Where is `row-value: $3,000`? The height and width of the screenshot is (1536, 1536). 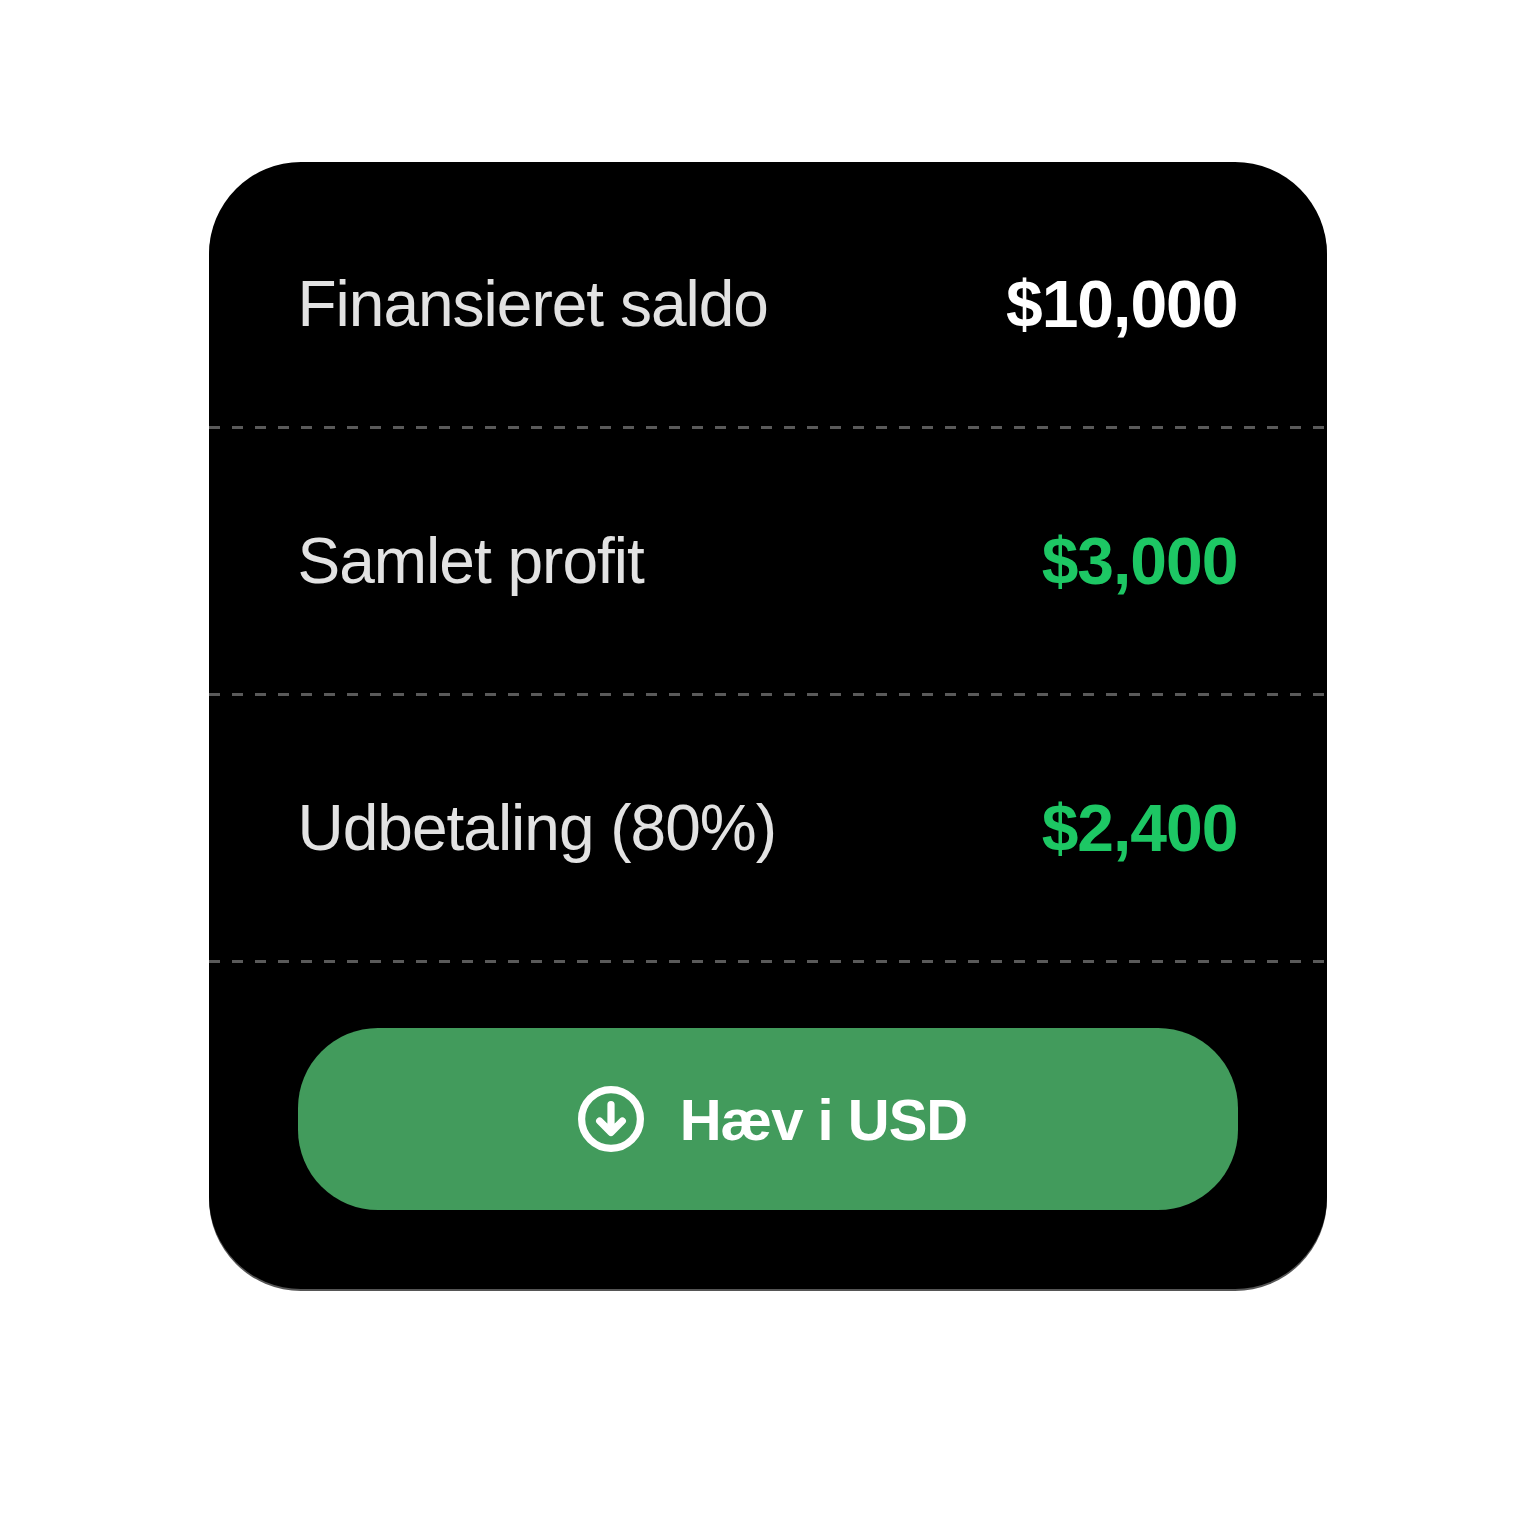 row-value: $3,000 is located at coordinates (1139, 561).